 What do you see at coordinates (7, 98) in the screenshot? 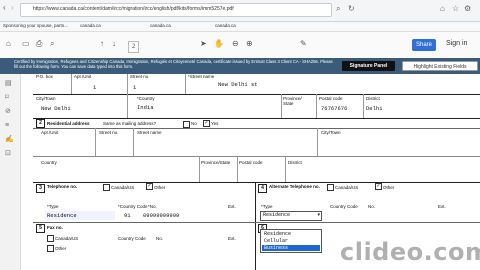
I see `bookmark-icon: ⌑` at bounding box center [7, 98].